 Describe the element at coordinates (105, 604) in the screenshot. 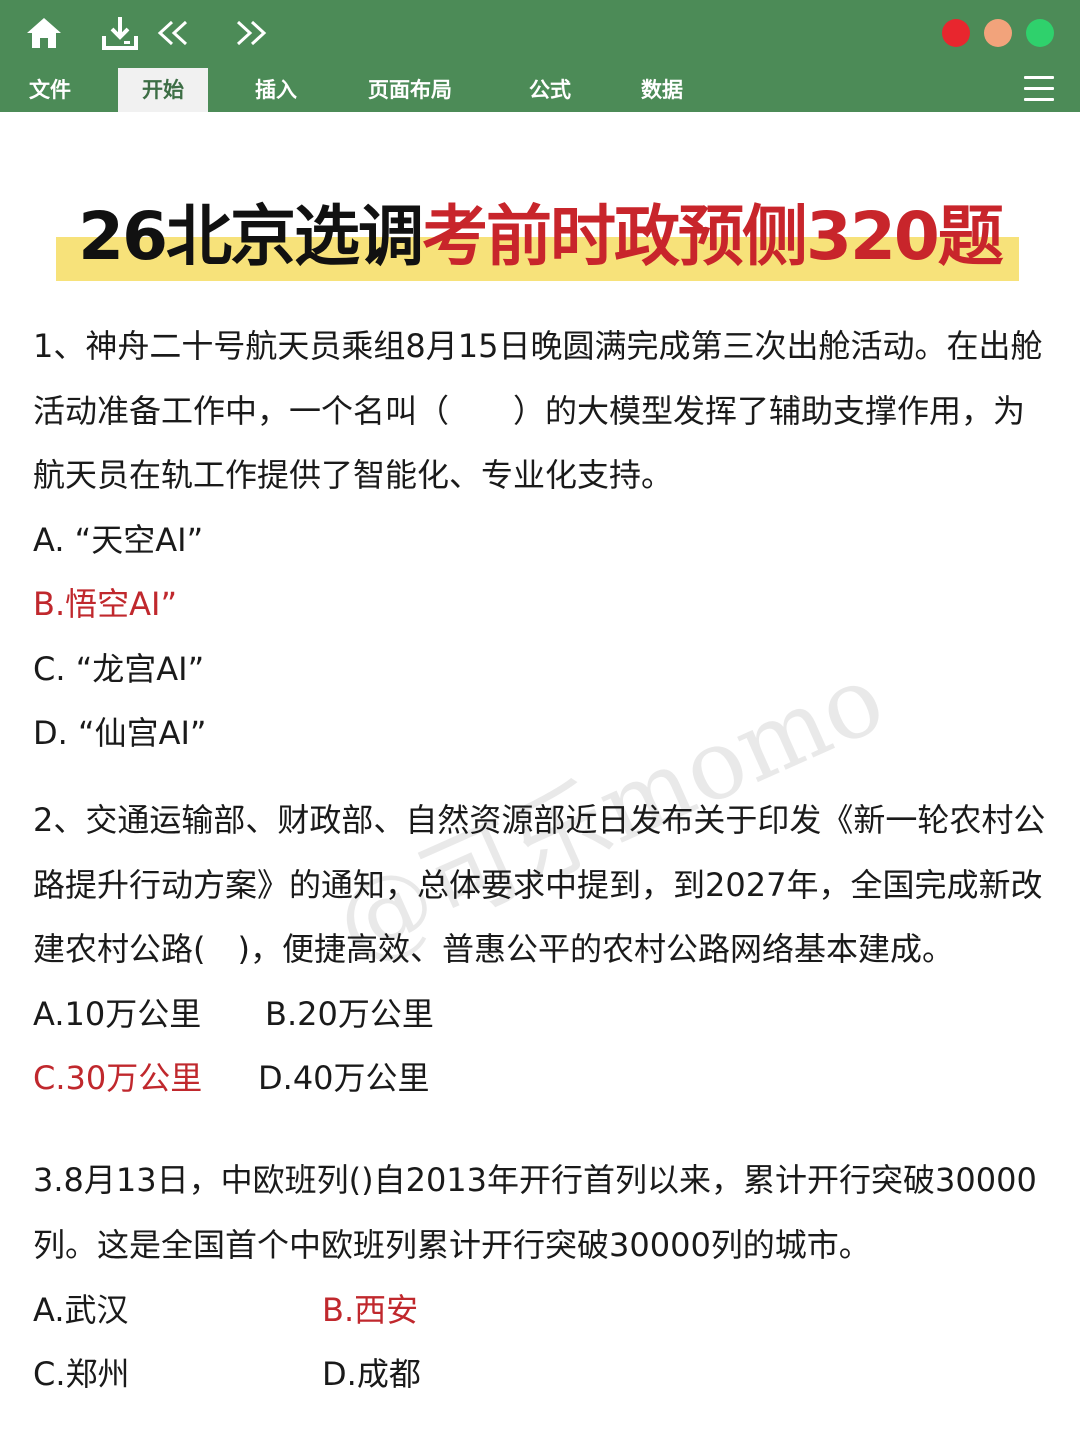

I see `question-1-option-b: B.悟空AI”` at that location.